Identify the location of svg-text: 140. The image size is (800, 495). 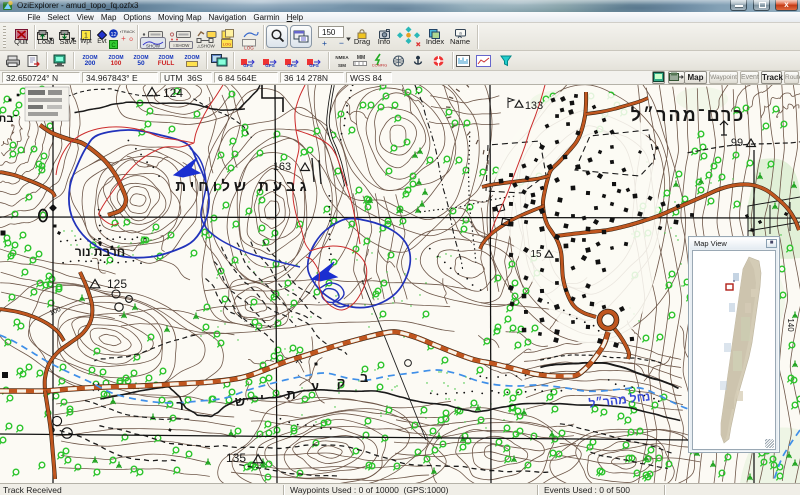
(790, 325).